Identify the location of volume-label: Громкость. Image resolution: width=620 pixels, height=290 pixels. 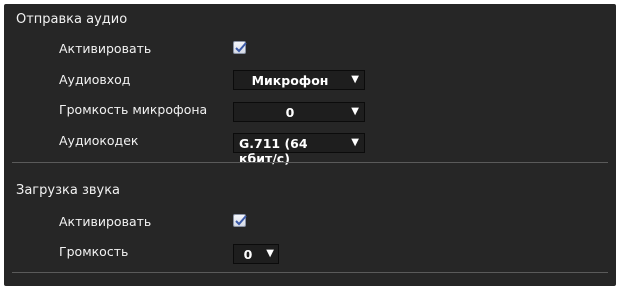
(94, 251).